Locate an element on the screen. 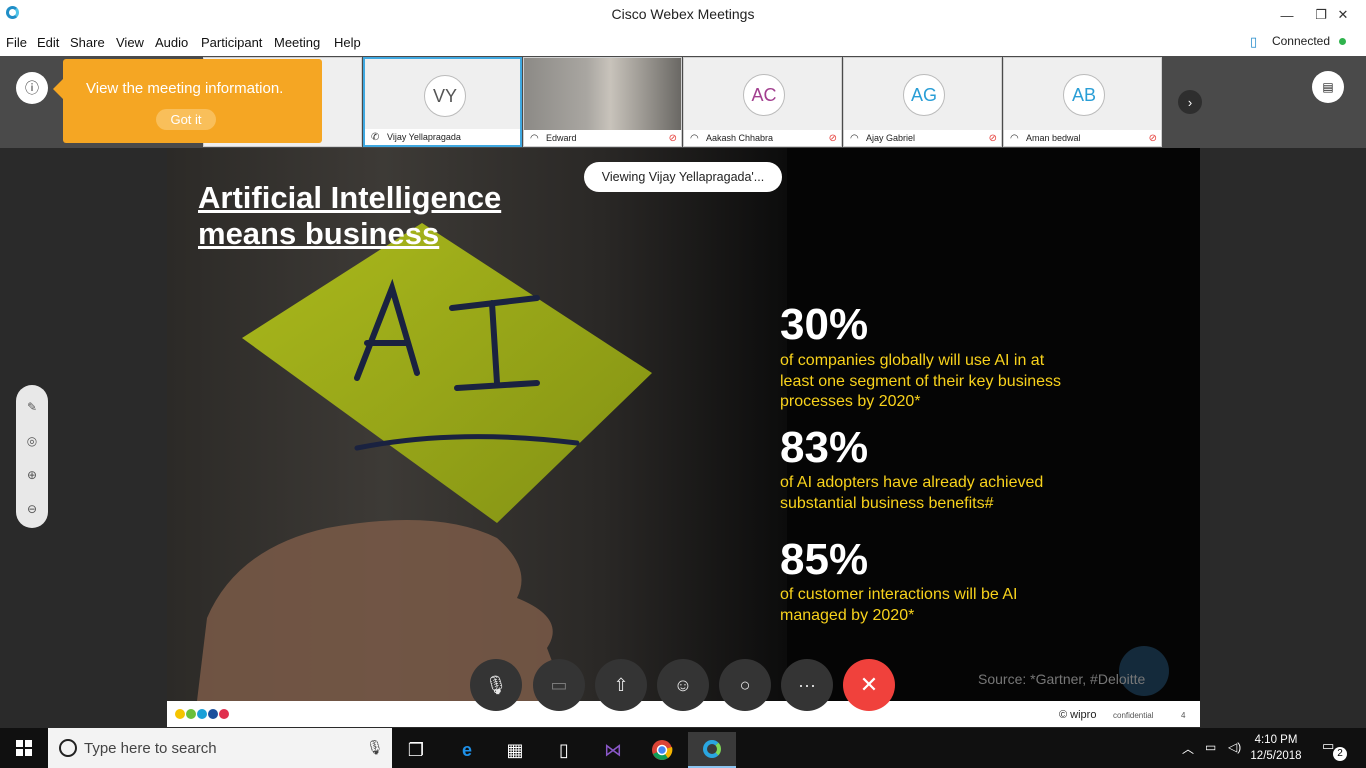 This screenshot has width=1366, height=768. share-content-button: ⇧ is located at coordinates (621, 685).